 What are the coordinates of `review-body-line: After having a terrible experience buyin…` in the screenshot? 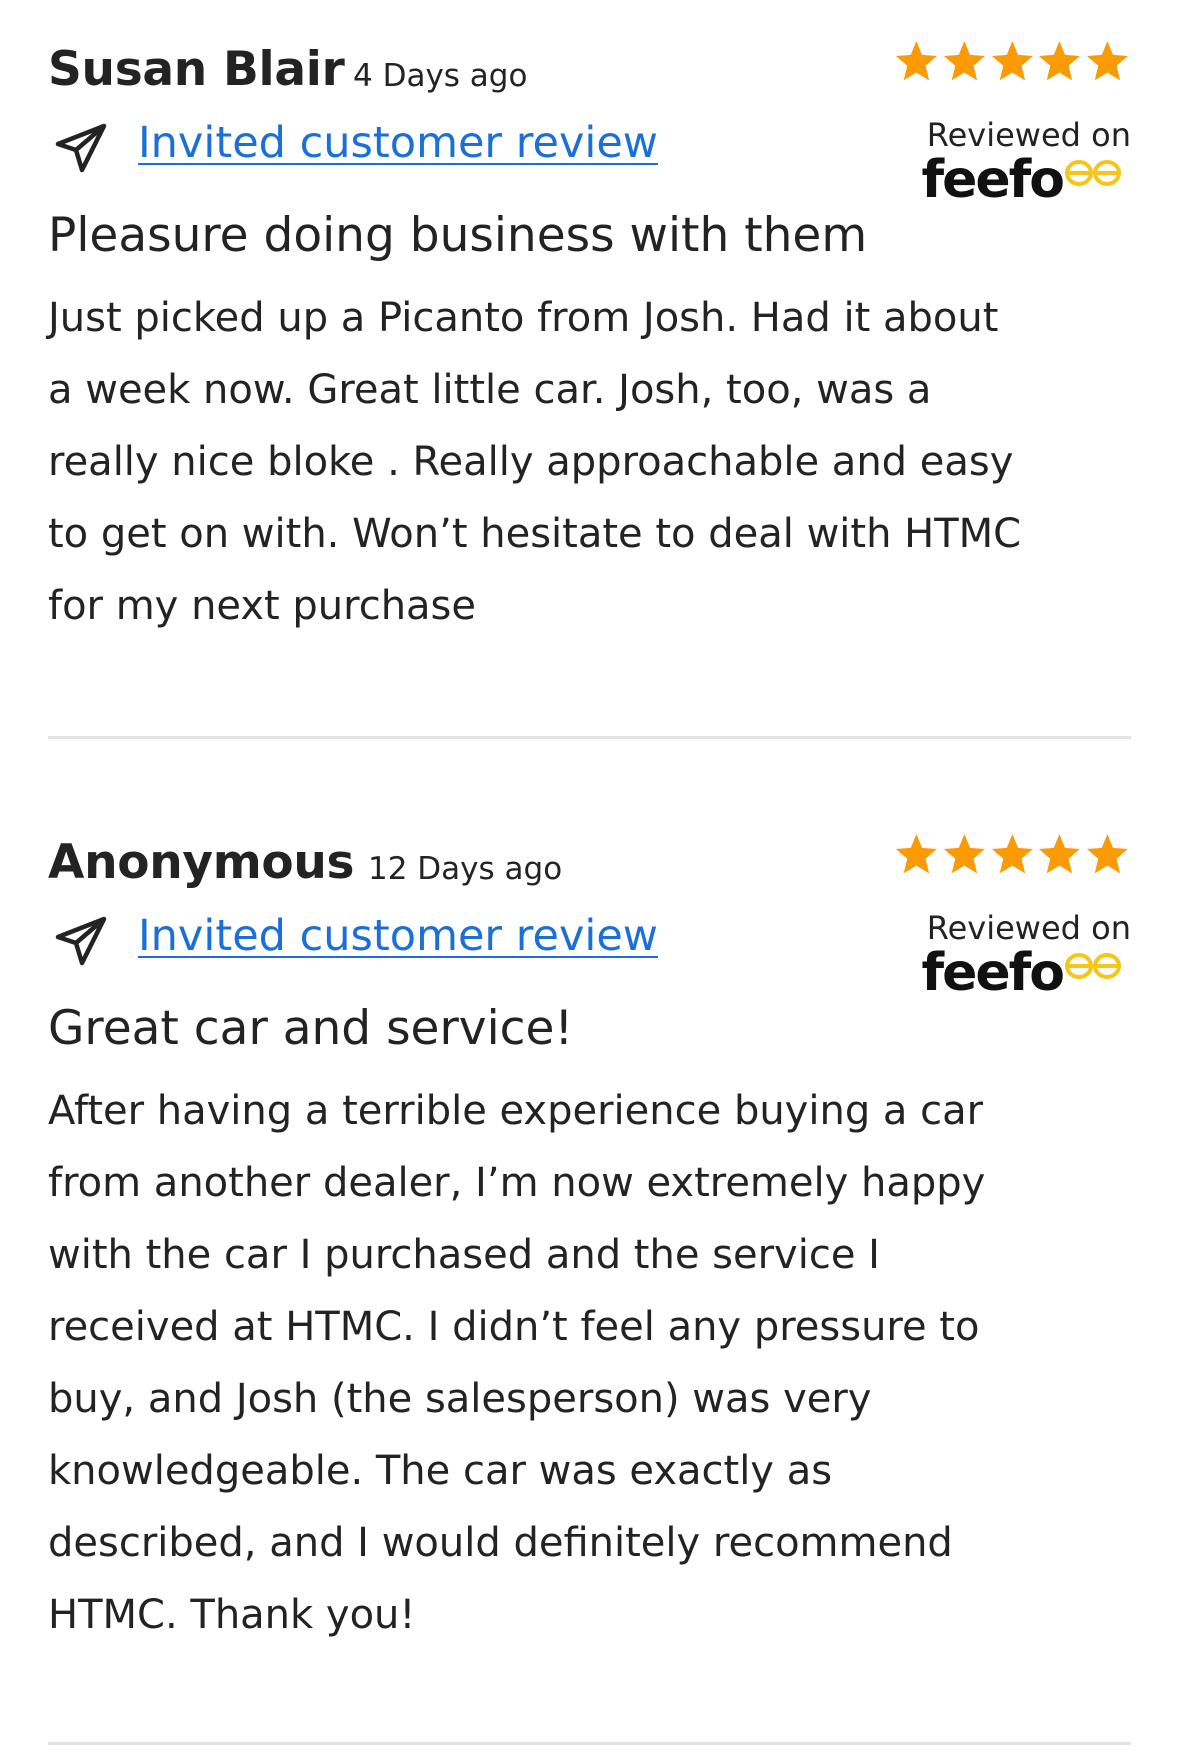 It's located at (516, 1111).